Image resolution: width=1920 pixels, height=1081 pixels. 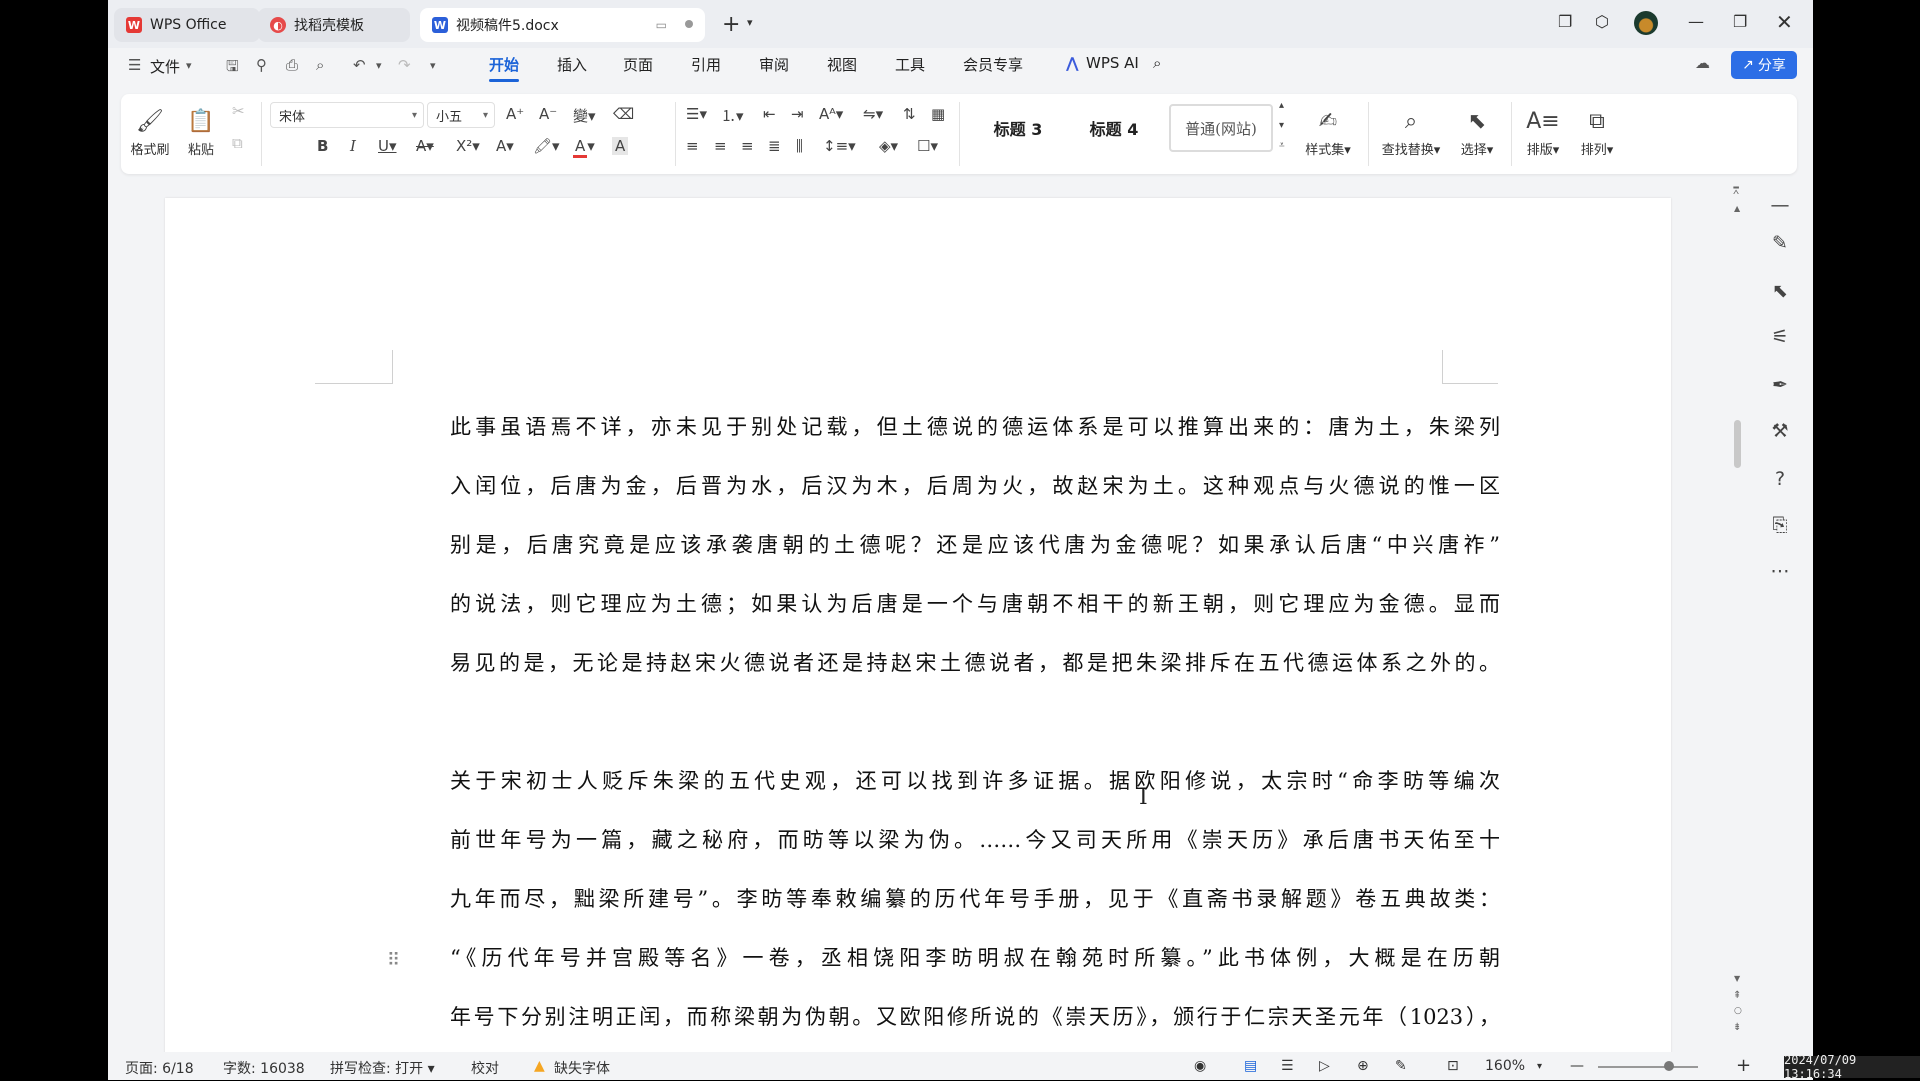 I want to click on sort-icon: ⇅, so click(x=909, y=114).